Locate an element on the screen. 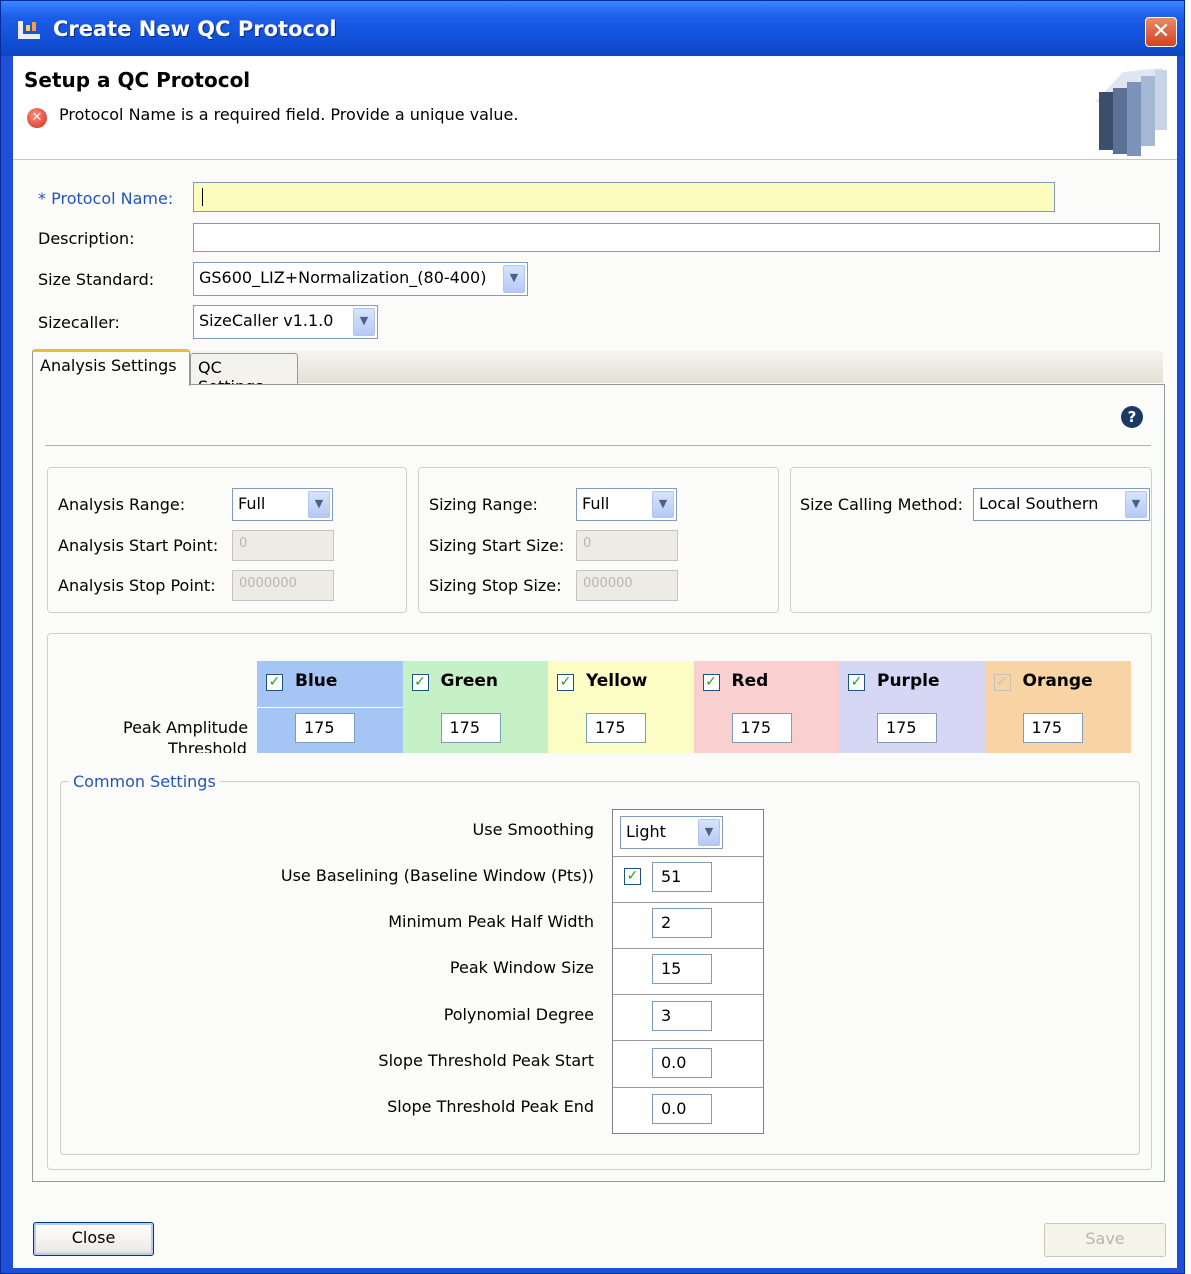  dye-column-green: ✓ Green 175 is located at coordinates (475, 707).